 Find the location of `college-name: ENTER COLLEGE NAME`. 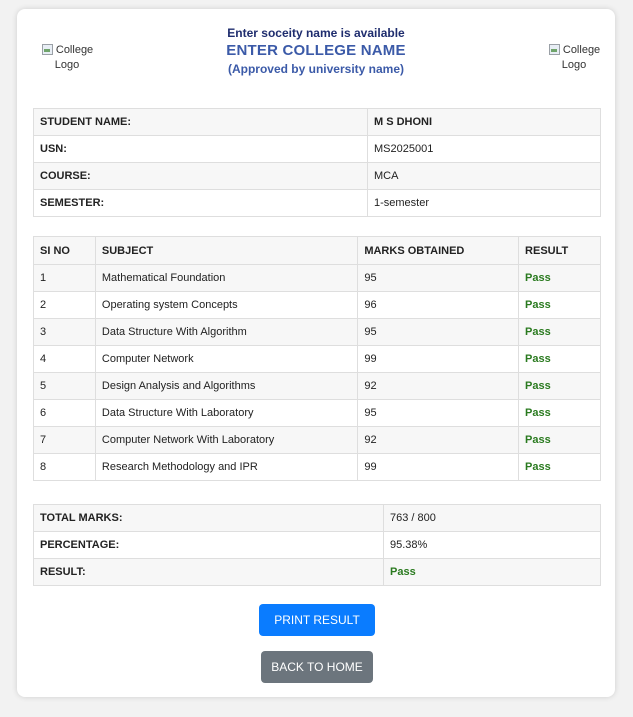

college-name: ENTER COLLEGE NAME is located at coordinates (316, 50).